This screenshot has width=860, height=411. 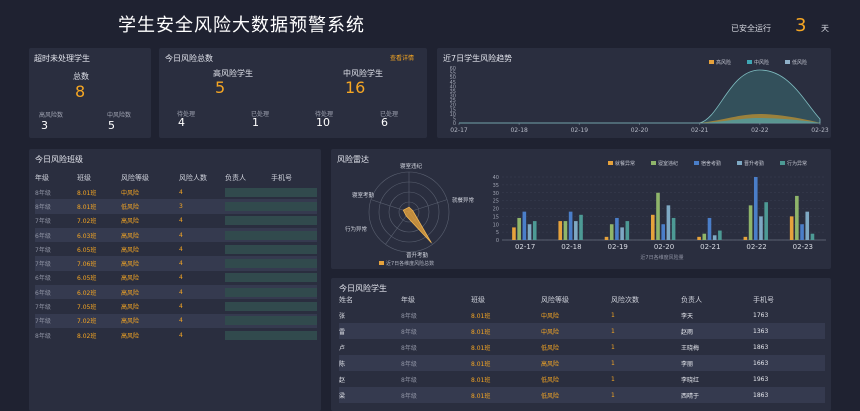 I want to click on radar-shape, so click(x=417, y=225).